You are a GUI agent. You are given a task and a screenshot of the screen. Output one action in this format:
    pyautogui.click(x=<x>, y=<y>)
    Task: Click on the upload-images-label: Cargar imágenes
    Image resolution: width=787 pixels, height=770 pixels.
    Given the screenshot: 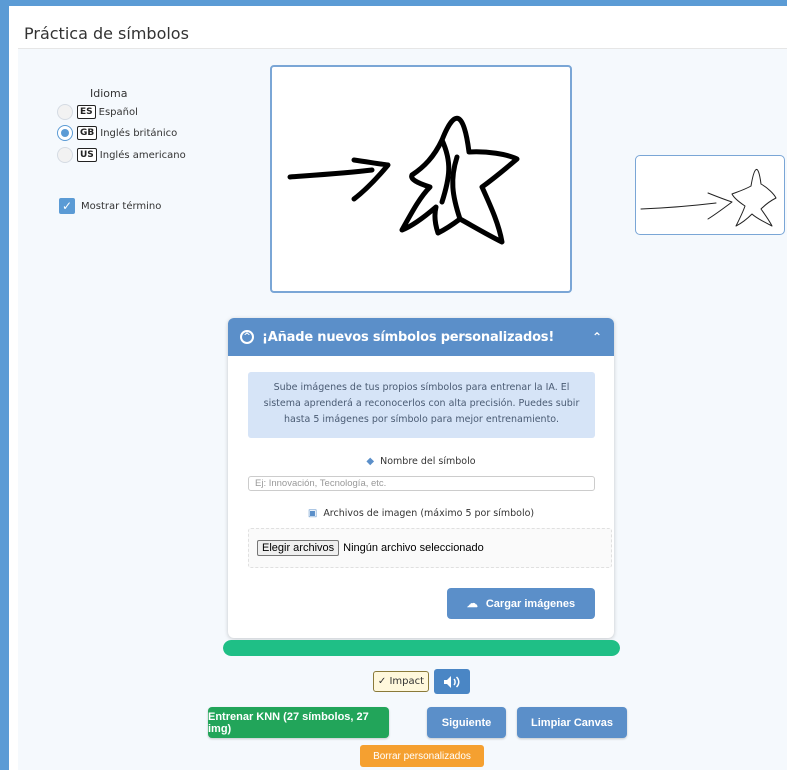 What is the action you would take?
    pyautogui.click(x=530, y=603)
    